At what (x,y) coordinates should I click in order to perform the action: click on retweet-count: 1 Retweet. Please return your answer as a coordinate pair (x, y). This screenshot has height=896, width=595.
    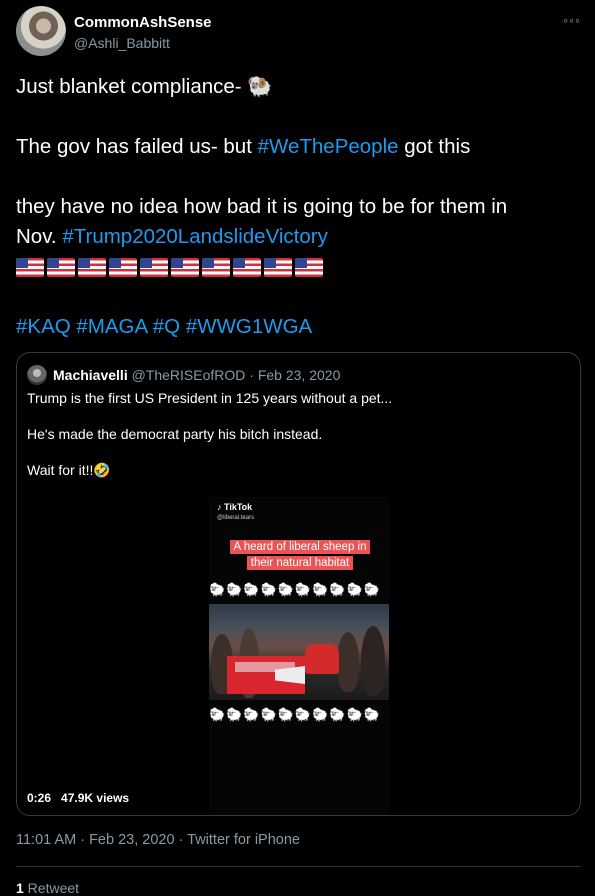
    Looking at the image, I should click on (47, 888).